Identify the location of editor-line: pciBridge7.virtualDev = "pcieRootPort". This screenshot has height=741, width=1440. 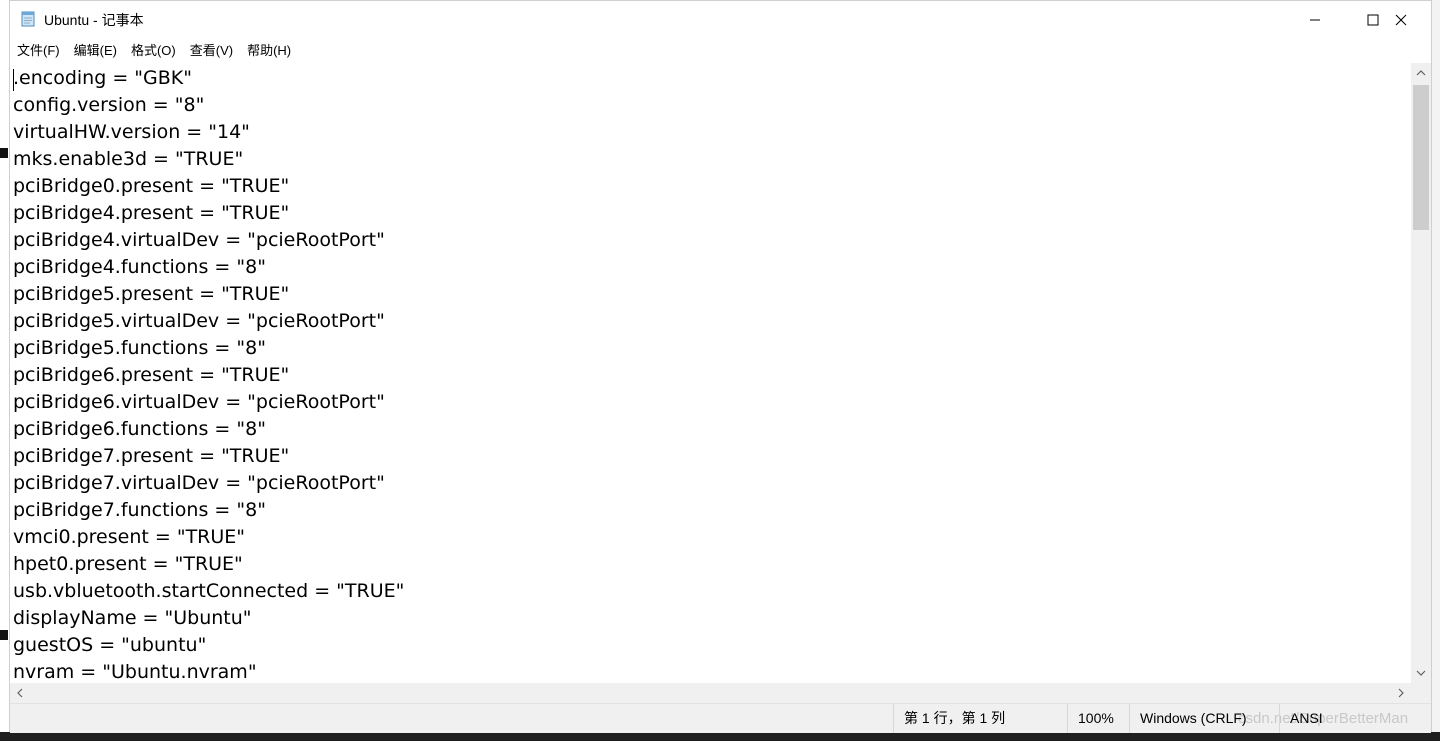
(208, 483).